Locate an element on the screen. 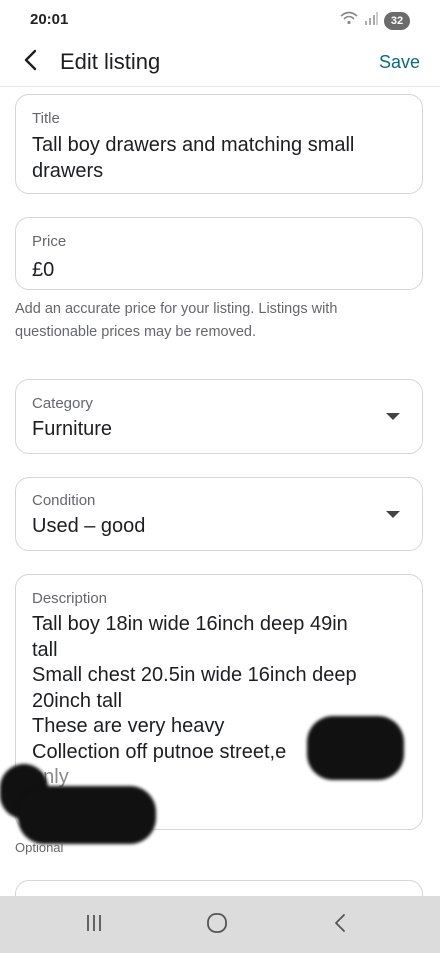 The height and width of the screenshot is (953, 440). save-button: Save is located at coordinates (399, 62).